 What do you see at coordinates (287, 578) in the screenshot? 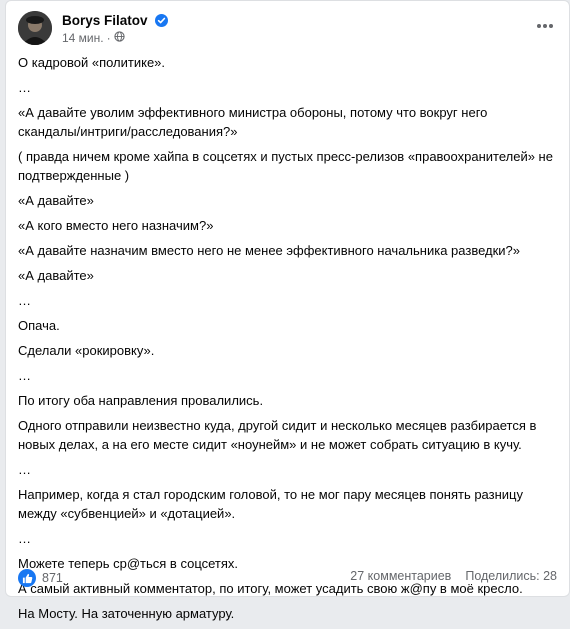
I see `post-footer: 871 27 комментариев Поделились: 28` at bounding box center [287, 578].